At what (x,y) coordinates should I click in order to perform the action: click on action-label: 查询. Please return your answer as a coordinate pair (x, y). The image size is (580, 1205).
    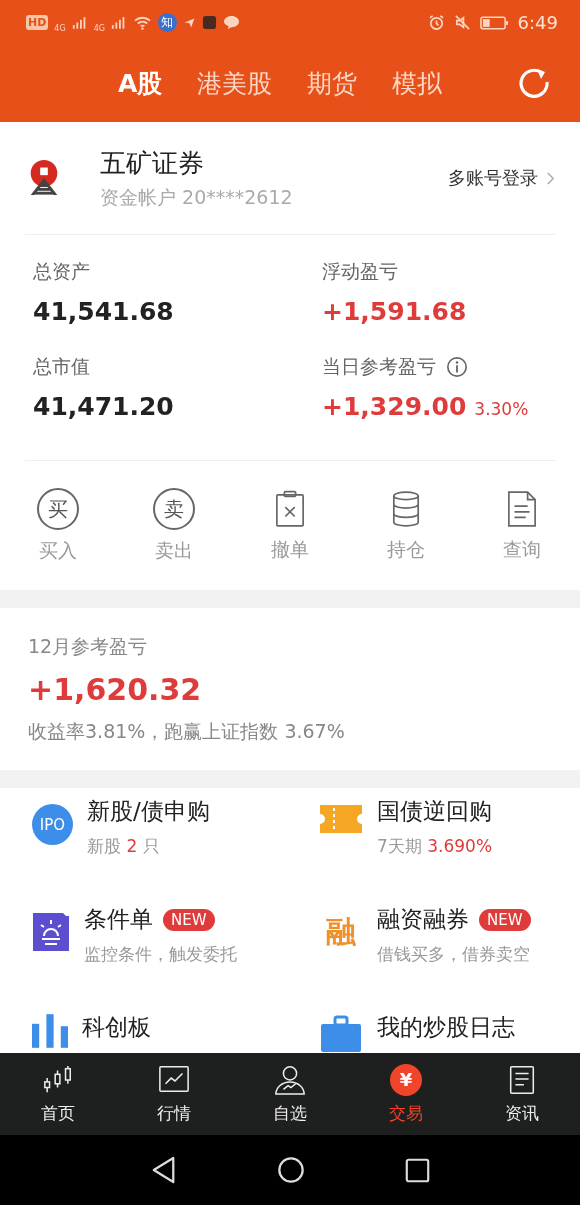
    Looking at the image, I should click on (522, 549).